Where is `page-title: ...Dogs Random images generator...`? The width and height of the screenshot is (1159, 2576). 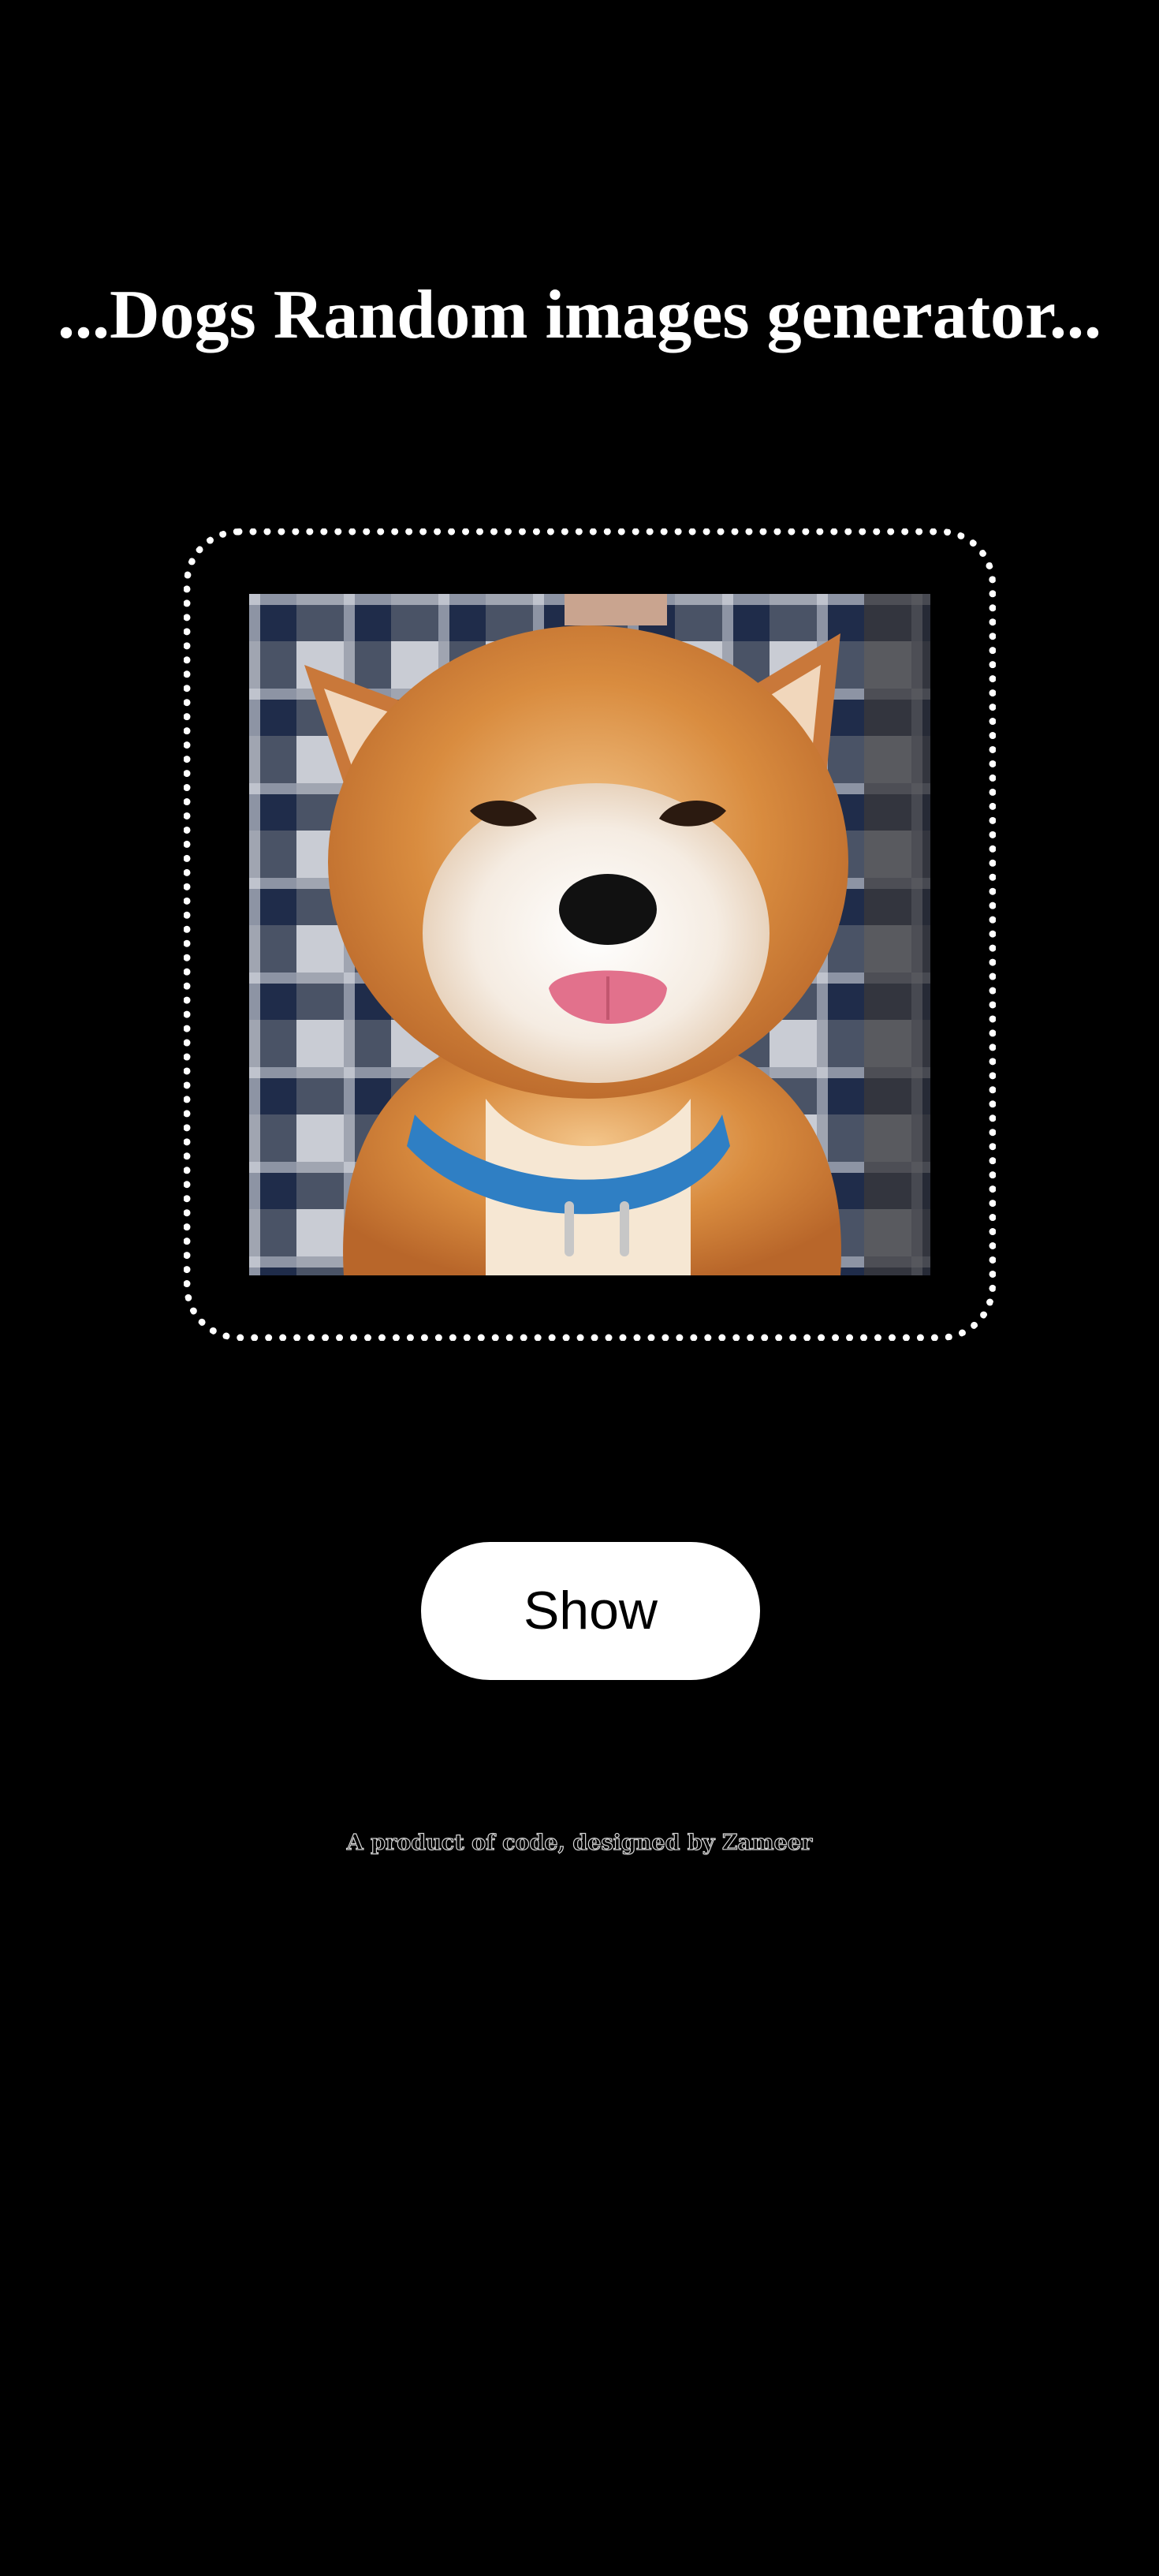
page-title: ...Dogs Random images generator... is located at coordinates (579, 315).